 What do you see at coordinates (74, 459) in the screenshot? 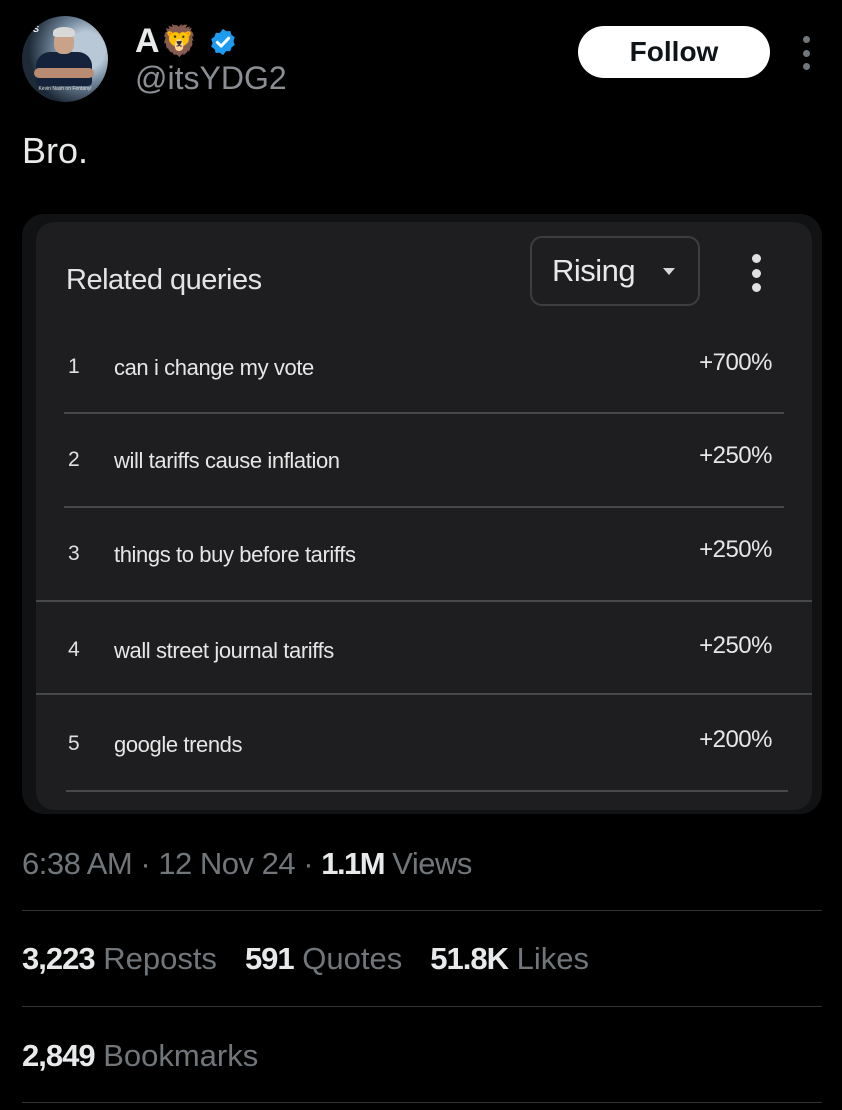
I see `query-rank: 2` at bounding box center [74, 459].